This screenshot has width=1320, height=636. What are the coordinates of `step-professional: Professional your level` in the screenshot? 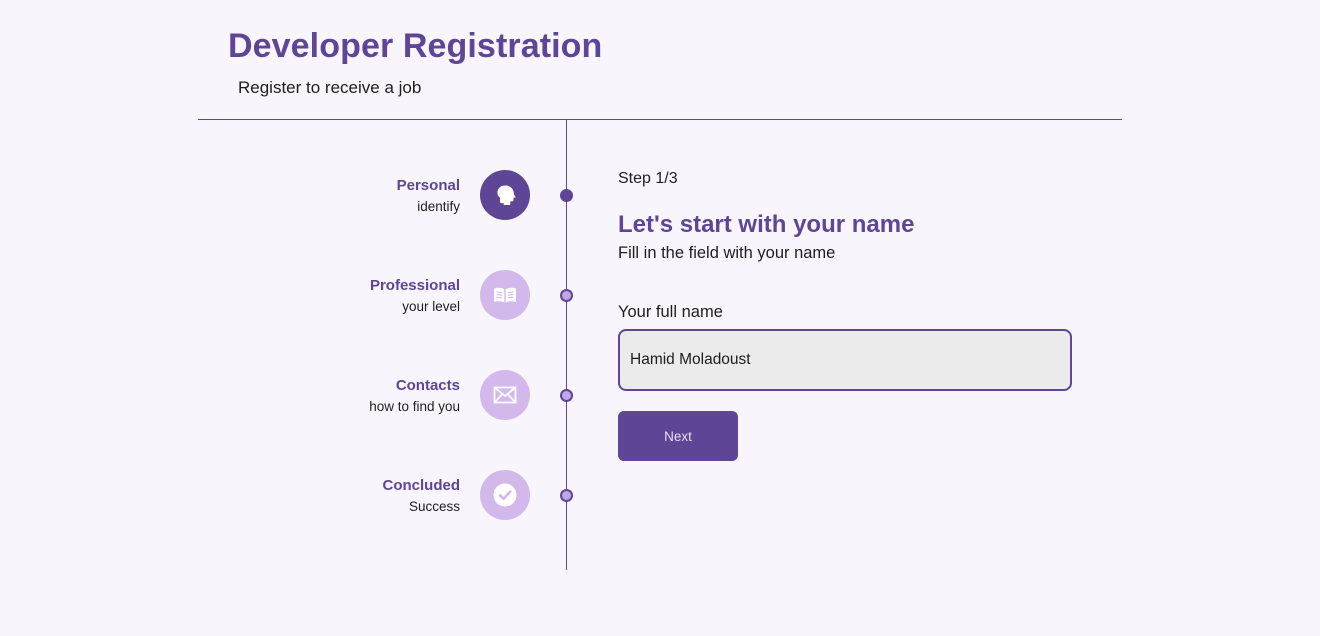 It's located at (450, 295).